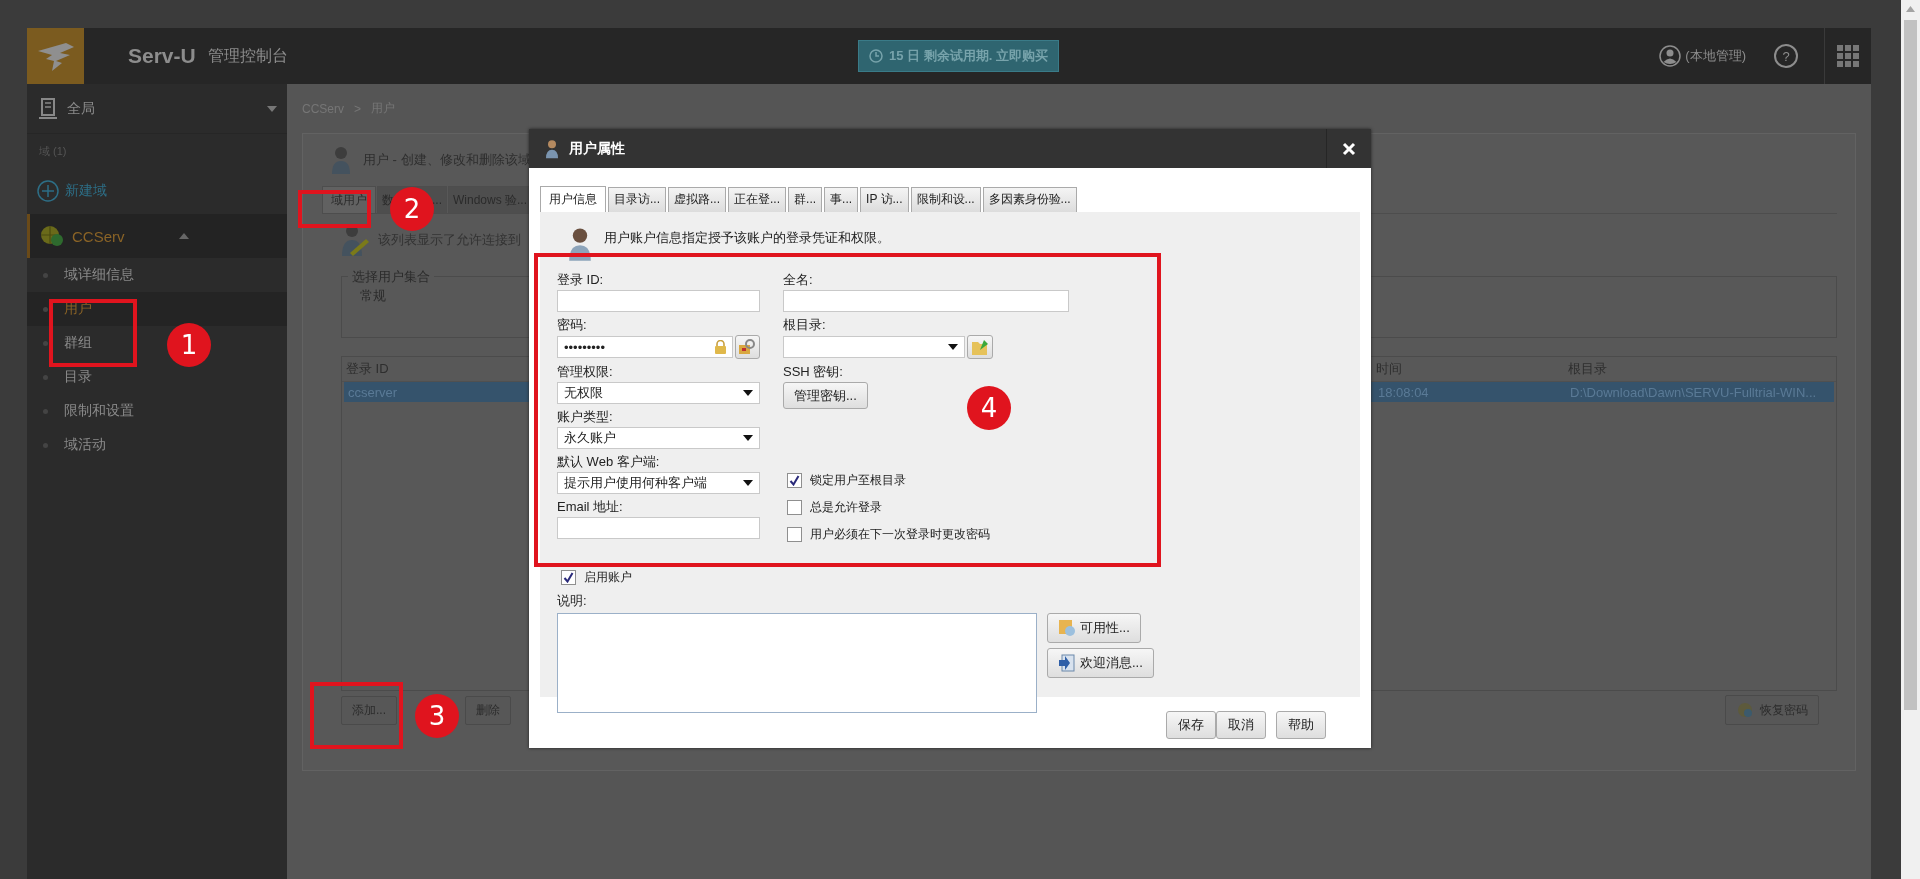  Describe the element at coordinates (645, 347) in the screenshot. I see `password-field: •••••••••` at that location.